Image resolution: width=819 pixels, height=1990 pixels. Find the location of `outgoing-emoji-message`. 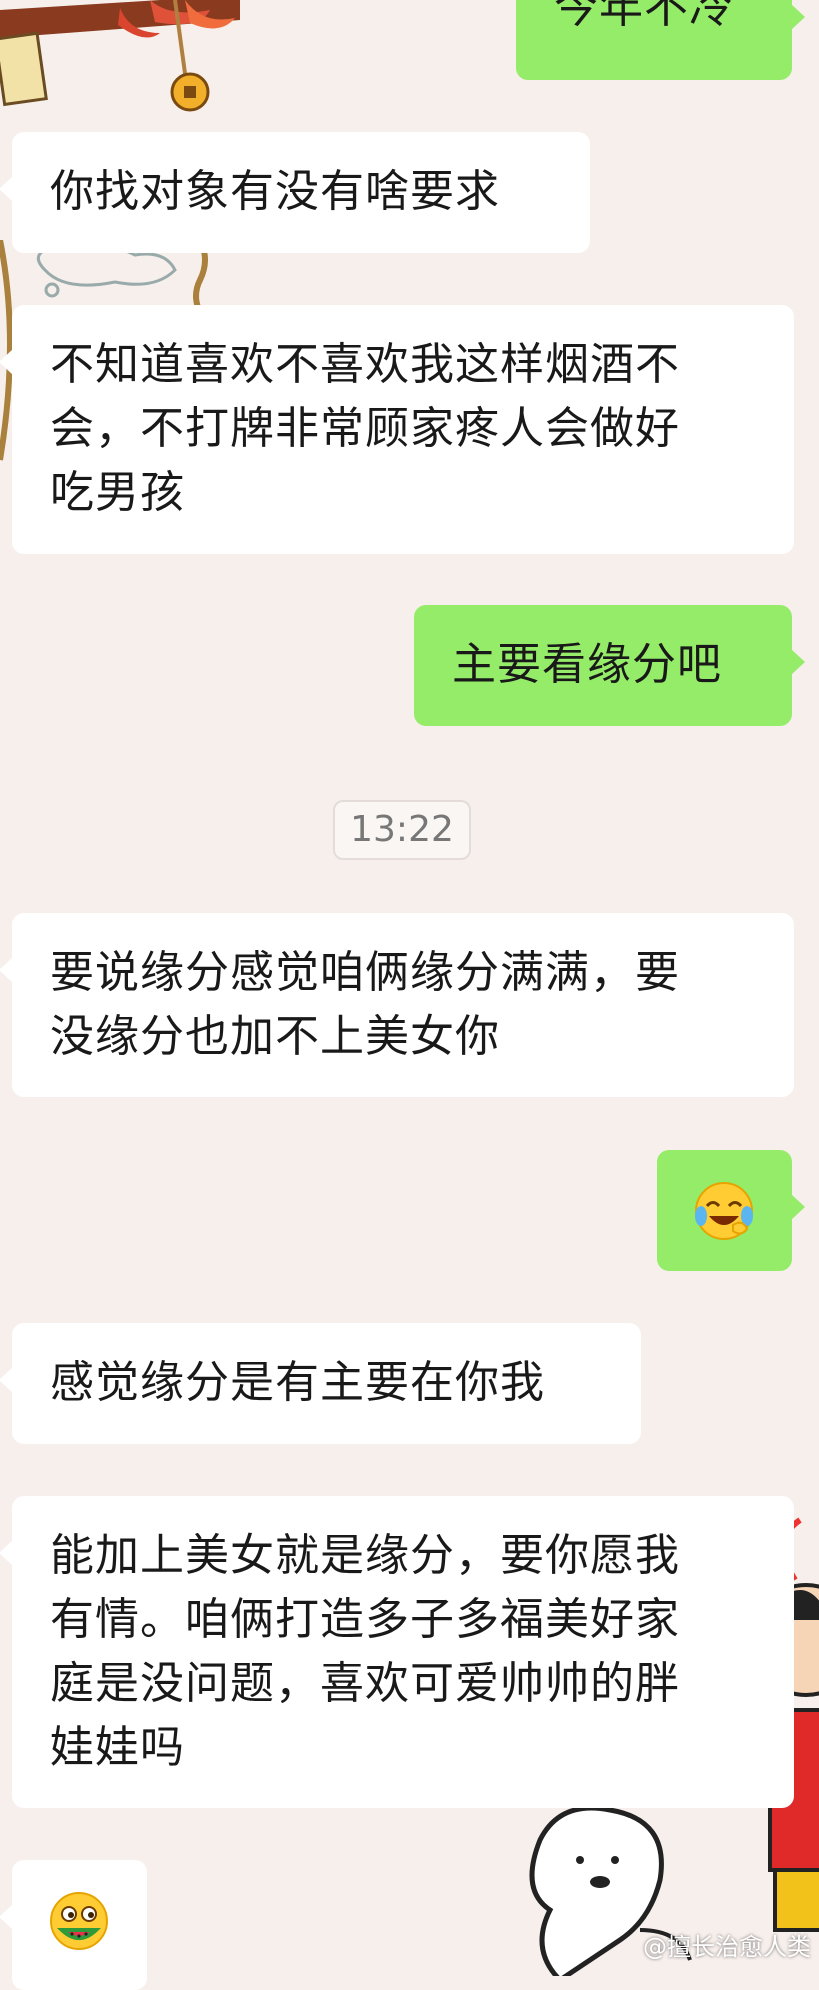

outgoing-emoji-message is located at coordinates (731, 1210).